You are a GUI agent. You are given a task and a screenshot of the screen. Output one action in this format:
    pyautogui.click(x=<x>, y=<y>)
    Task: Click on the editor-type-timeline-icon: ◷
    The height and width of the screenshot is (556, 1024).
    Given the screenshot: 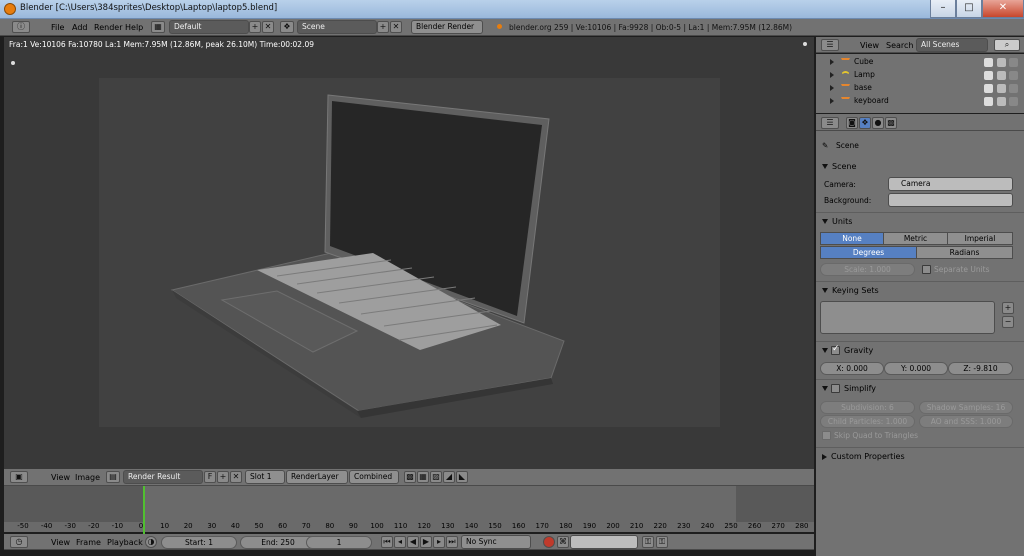 What is the action you would take?
    pyautogui.click(x=19, y=542)
    